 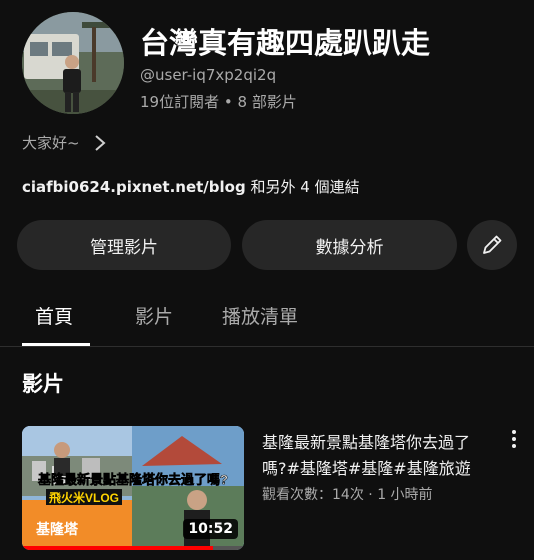 What do you see at coordinates (124, 245) in the screenshot?
I see `manage-videos-button: 管理影片` at bounding box center [124, 245].